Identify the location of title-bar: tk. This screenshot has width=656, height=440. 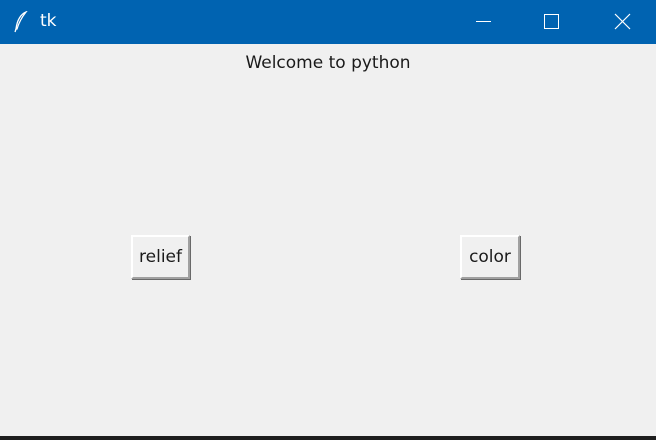
(328, 22).